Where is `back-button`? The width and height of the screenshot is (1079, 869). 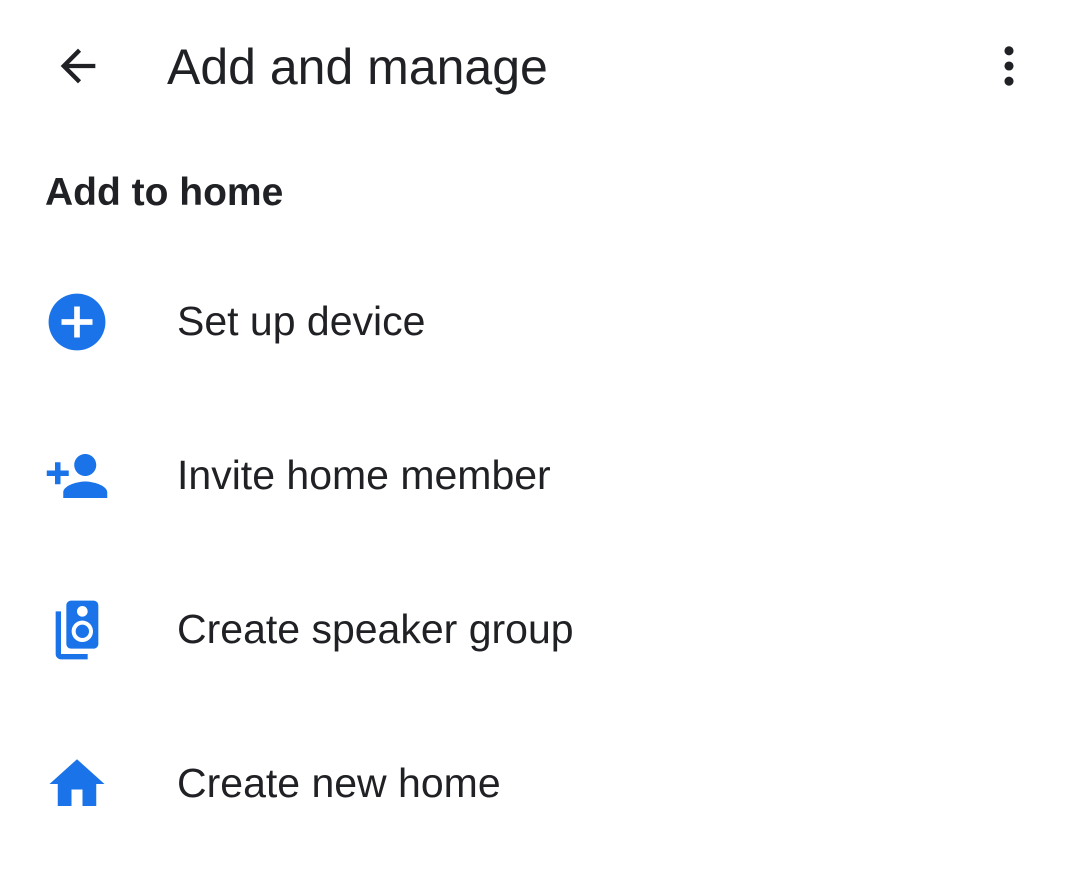
back-button is located at coordinates (78, 68).